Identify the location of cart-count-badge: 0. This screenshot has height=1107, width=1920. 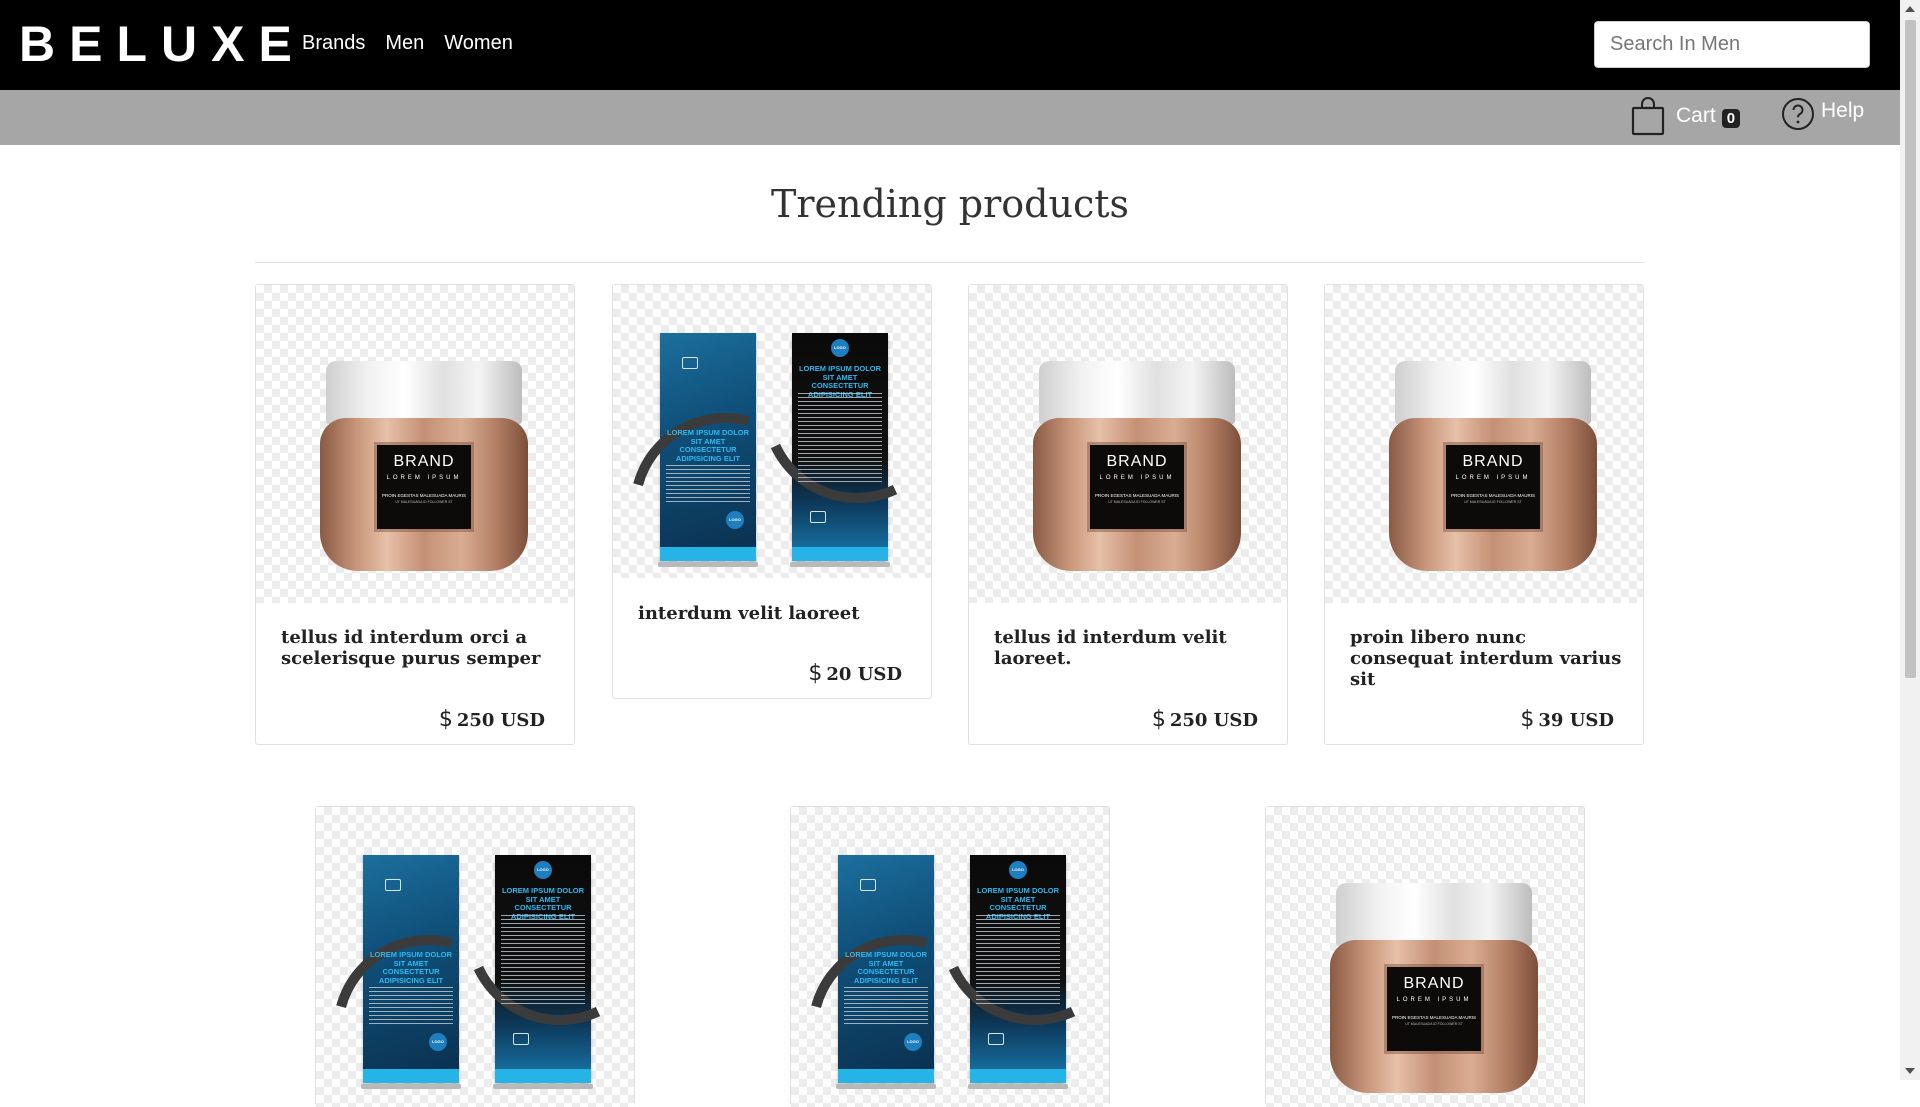
(1731, 118).